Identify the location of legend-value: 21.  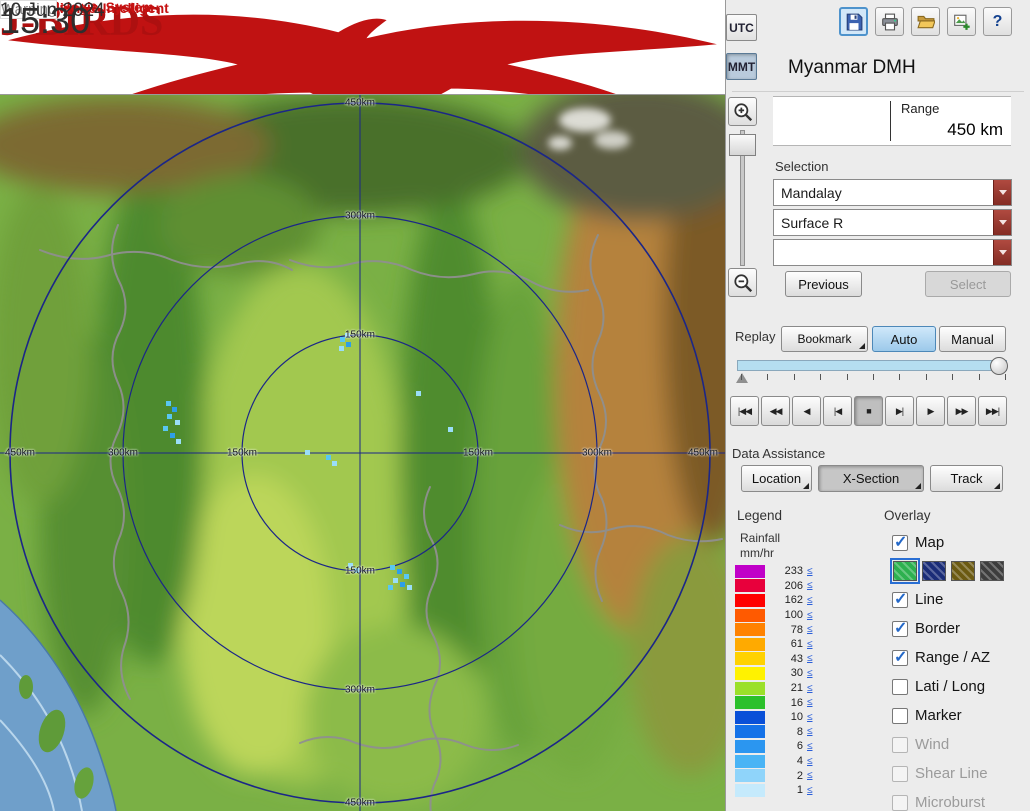
(796, 688).